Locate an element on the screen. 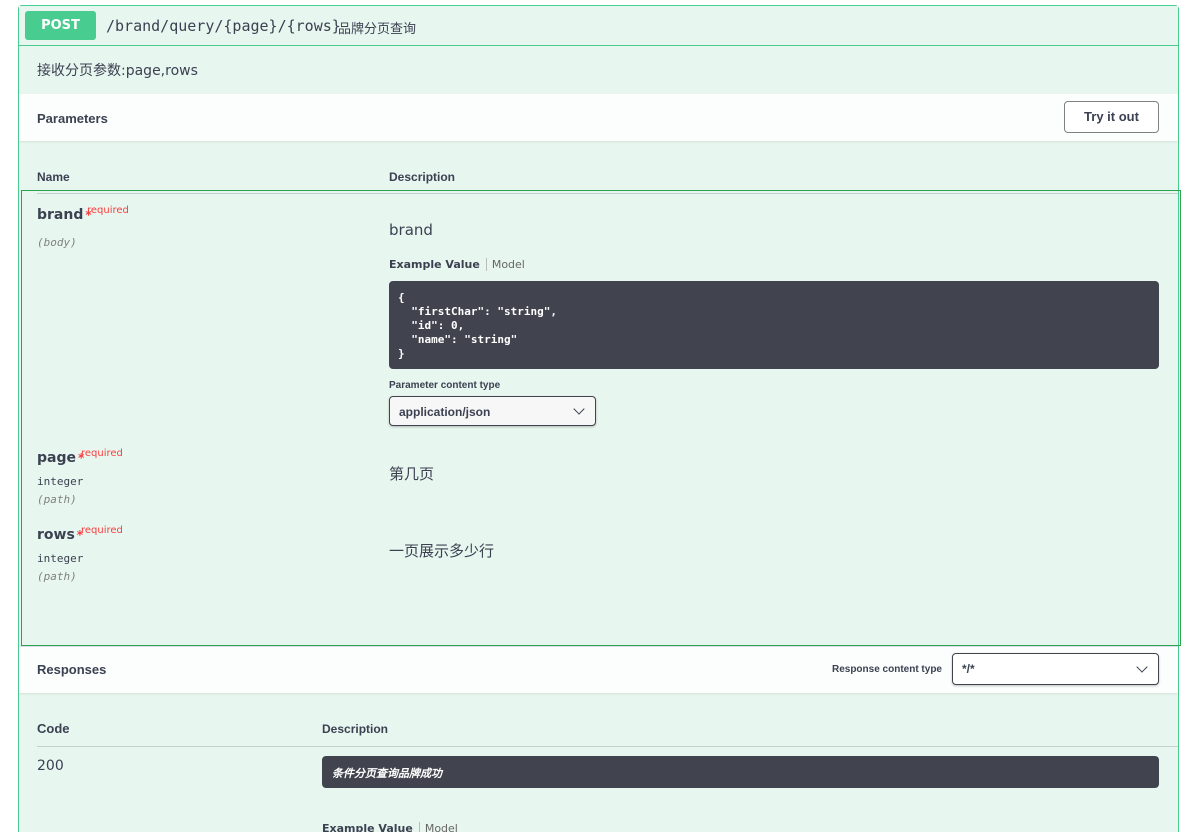 The width and height of the screenshot is (1196, 832). operation-path: /brand/query/{page}/{rows} is located at coordinates (223, 26).